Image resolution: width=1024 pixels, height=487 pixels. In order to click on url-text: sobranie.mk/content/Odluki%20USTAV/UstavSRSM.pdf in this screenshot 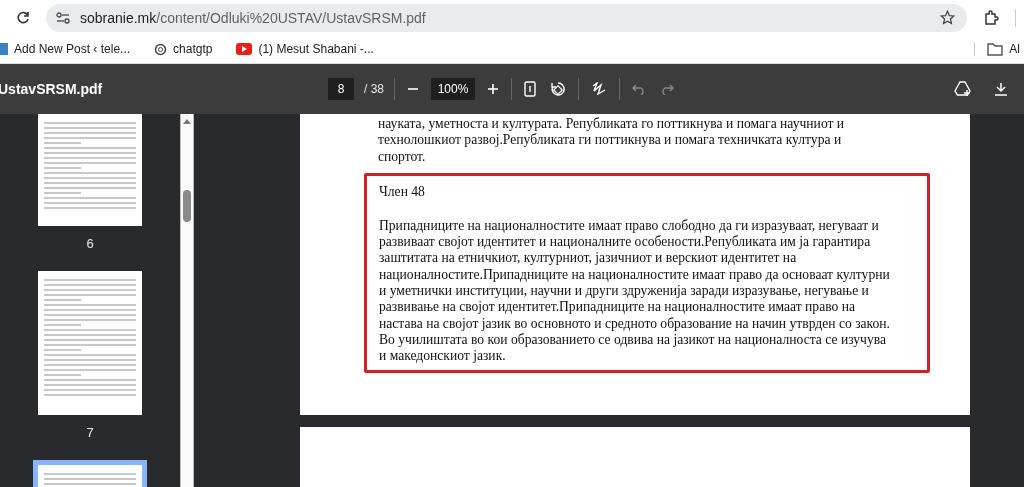, I will do `click(253, 17)`.